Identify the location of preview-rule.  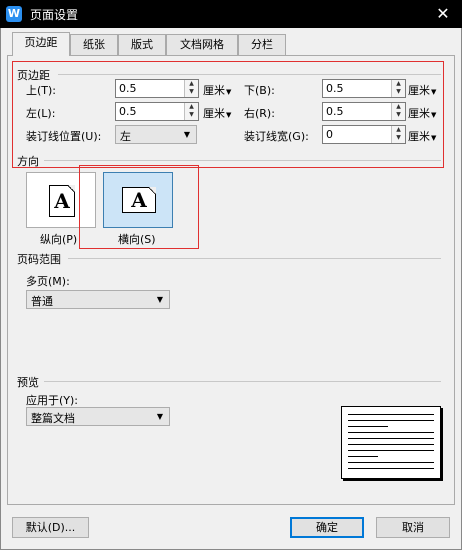
(242, 381).